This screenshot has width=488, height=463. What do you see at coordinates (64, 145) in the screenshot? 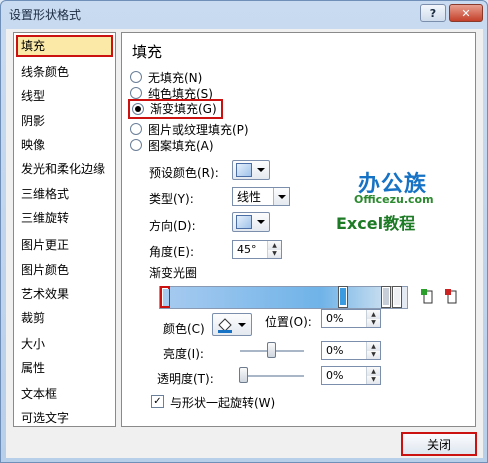
I see `sidebar-item-reflection: 映像` at bounding box center [64, 145].